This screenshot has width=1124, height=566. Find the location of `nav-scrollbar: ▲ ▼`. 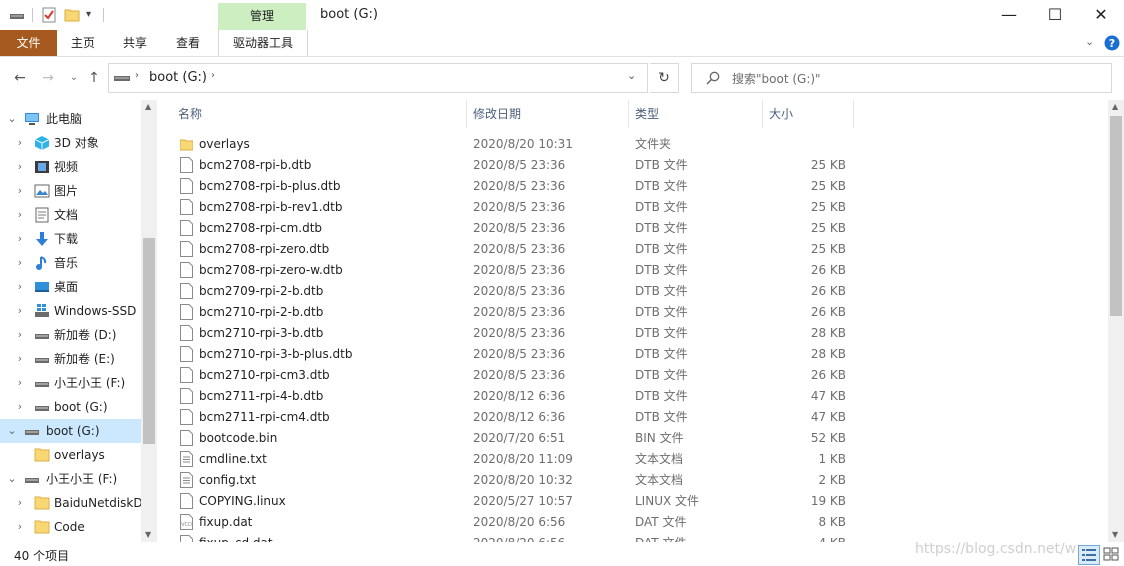

nav-scrollbar: ▲ ▼ is located at coordinates (149, 321).